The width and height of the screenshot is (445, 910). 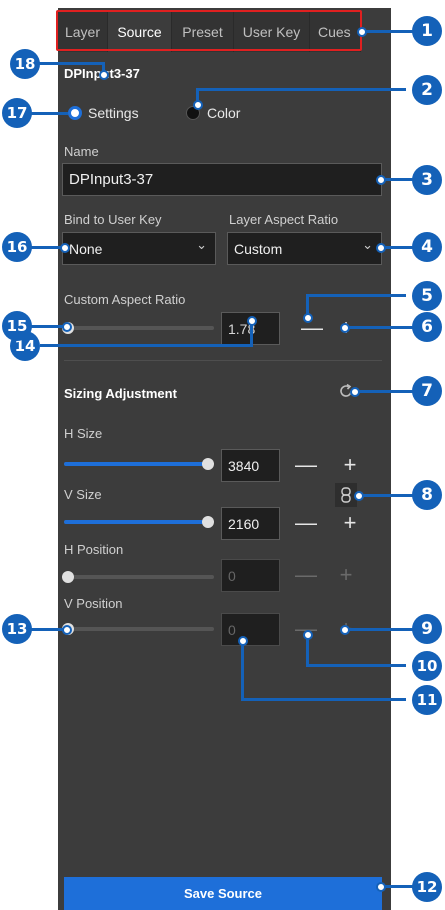 I want to click on callout-13: 13, so click(x=17, y=629).